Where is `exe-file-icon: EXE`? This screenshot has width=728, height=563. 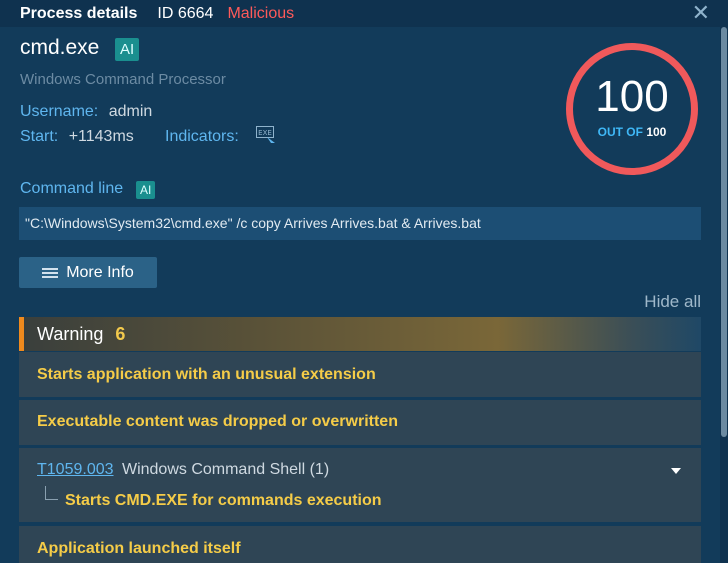
exe-file-icon: EXE is located at coordinates (266, 135).